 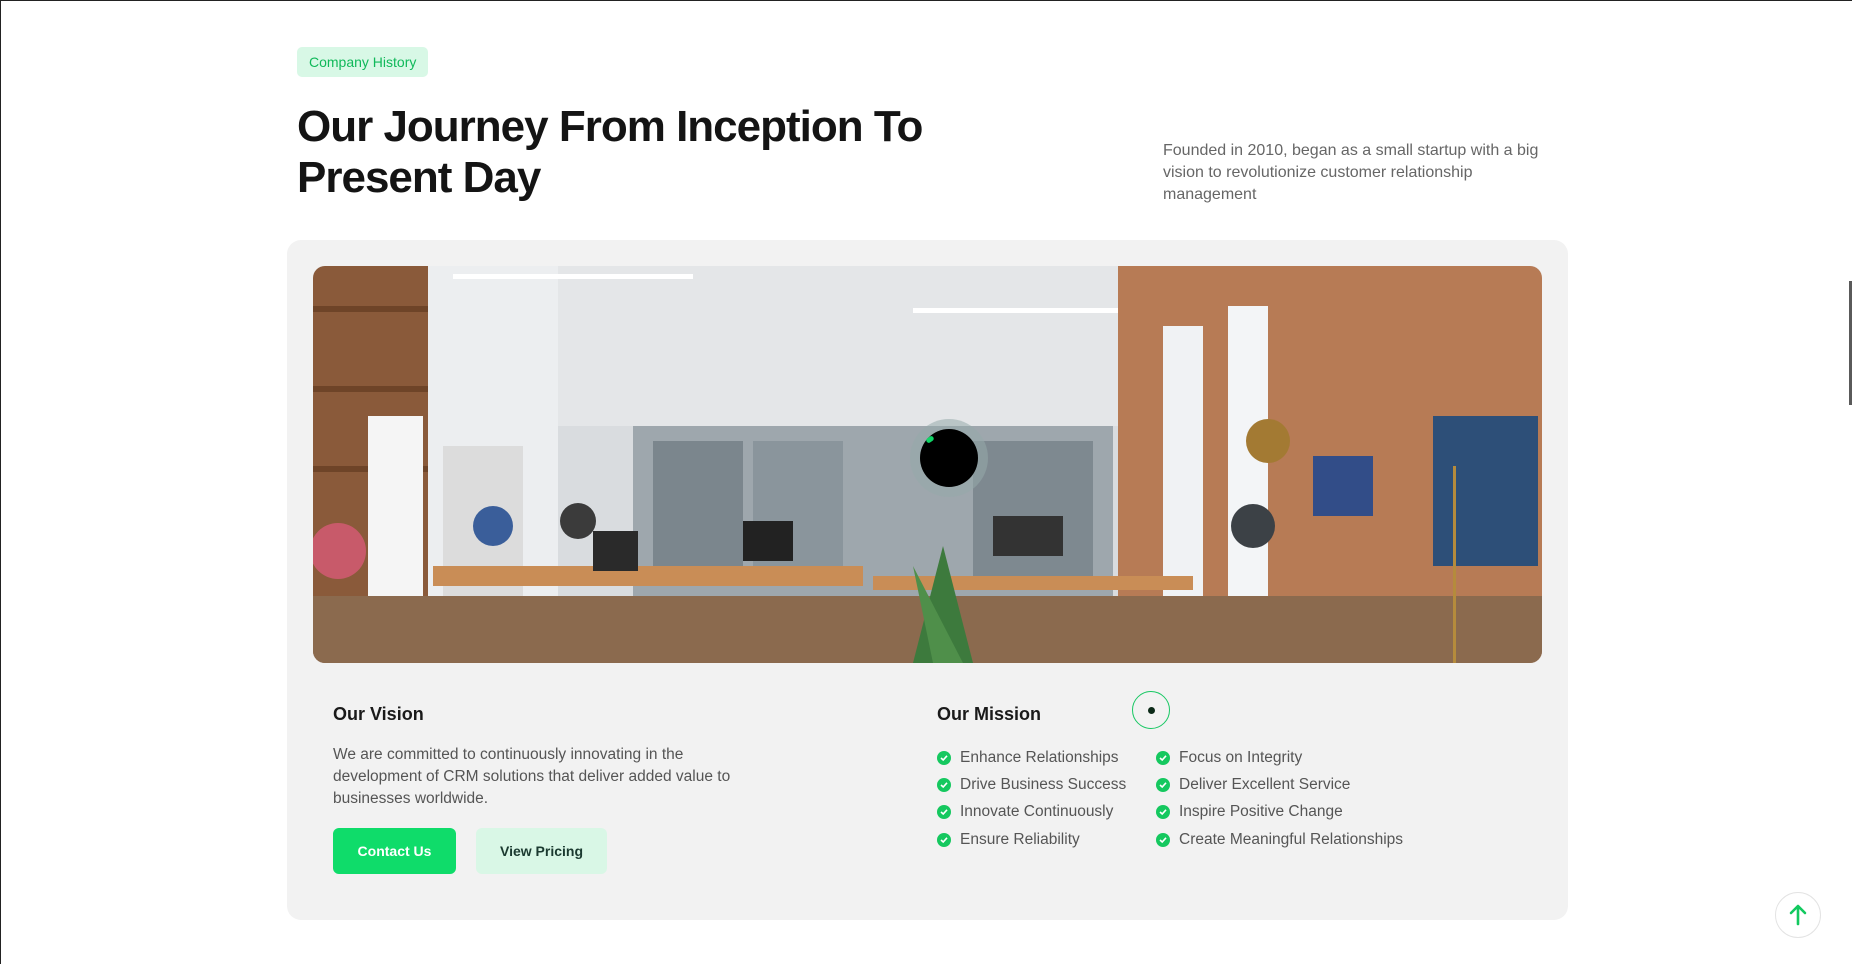 I want to click on vision-title: Our Vision, so click(x=378, y=714).